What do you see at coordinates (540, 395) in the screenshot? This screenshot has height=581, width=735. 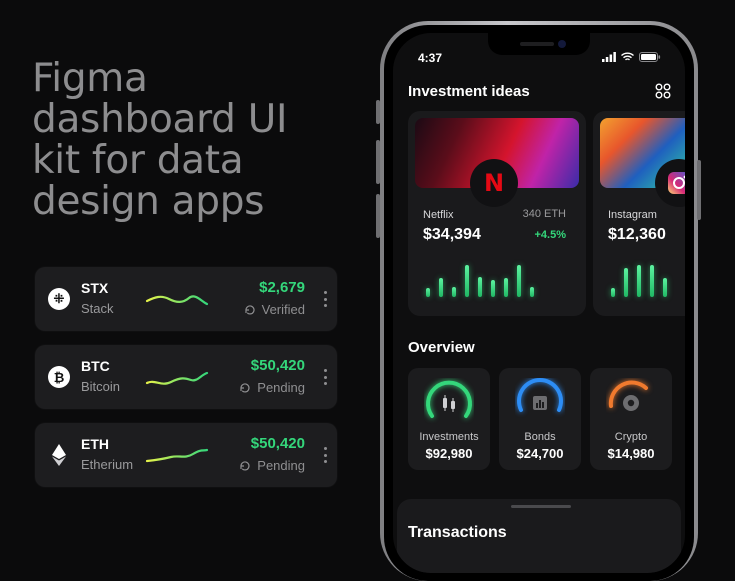 I see `bonds-progress-ring` at bounding box center [540, 395].